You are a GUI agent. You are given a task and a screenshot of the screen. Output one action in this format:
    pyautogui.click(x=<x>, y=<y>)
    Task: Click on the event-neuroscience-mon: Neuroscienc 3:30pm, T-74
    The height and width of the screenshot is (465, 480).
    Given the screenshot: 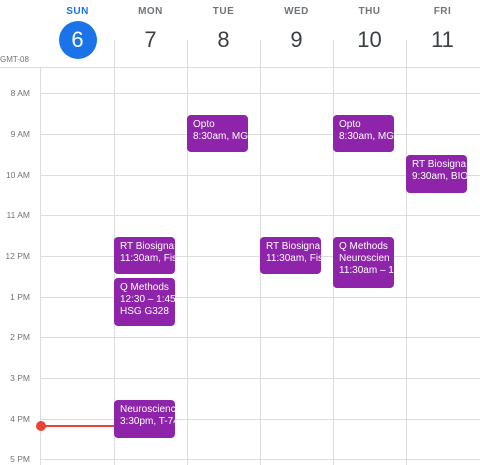 What is the action you would take?
    pyautogui.click(x=144, y=419)
    